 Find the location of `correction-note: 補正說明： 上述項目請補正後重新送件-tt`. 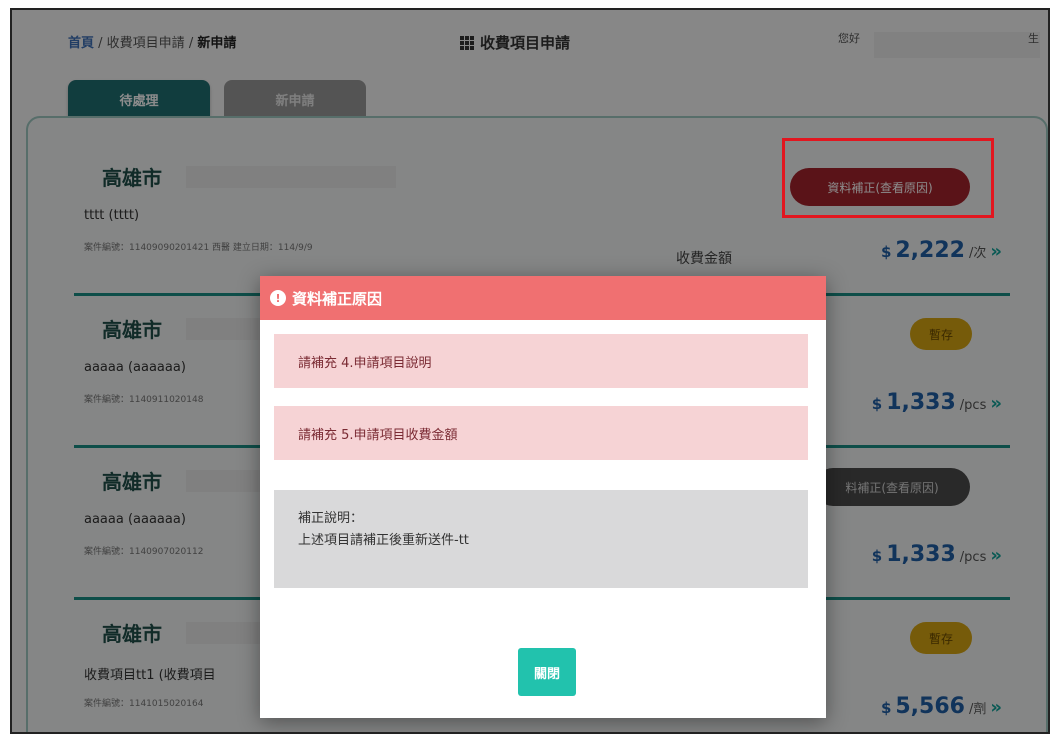

correction-note: 補正說明： 上述項目請補正後重新送件-tt is located at coordinates (541, 539).